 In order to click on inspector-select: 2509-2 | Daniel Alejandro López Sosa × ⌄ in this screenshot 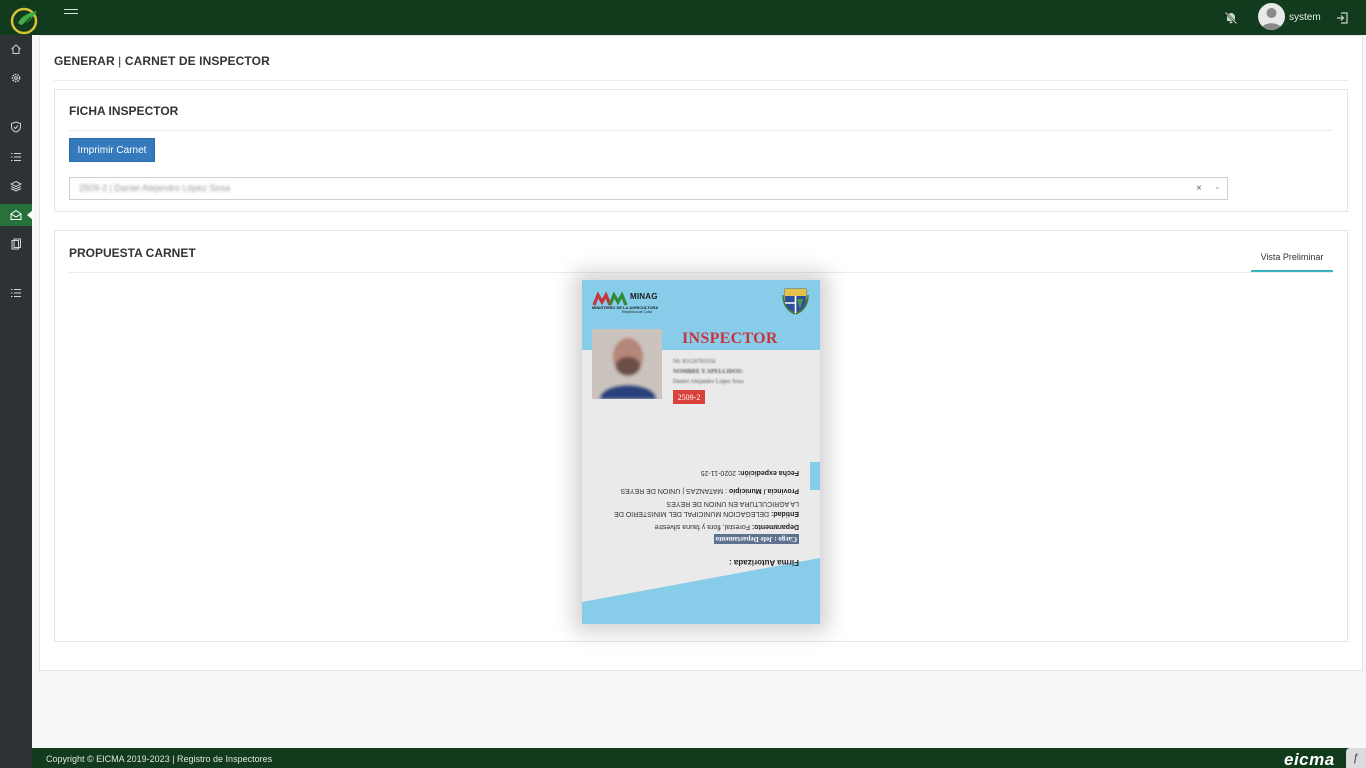, I will do `click(648, 188)`.